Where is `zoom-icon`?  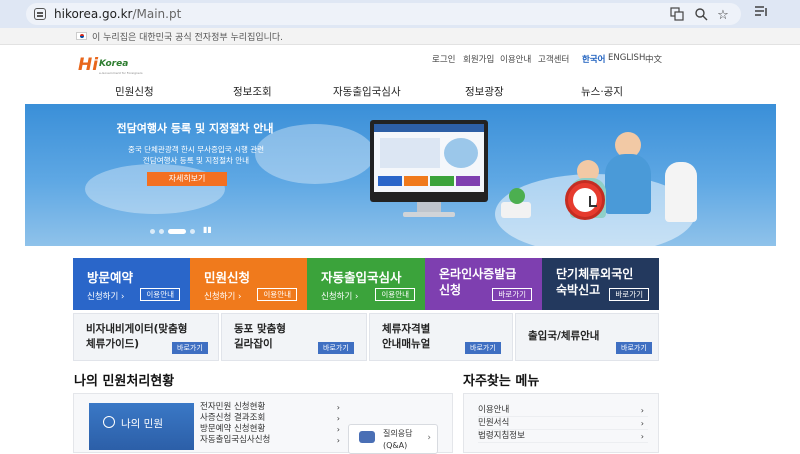
zoom-icon is located at coordinates (701, 16).